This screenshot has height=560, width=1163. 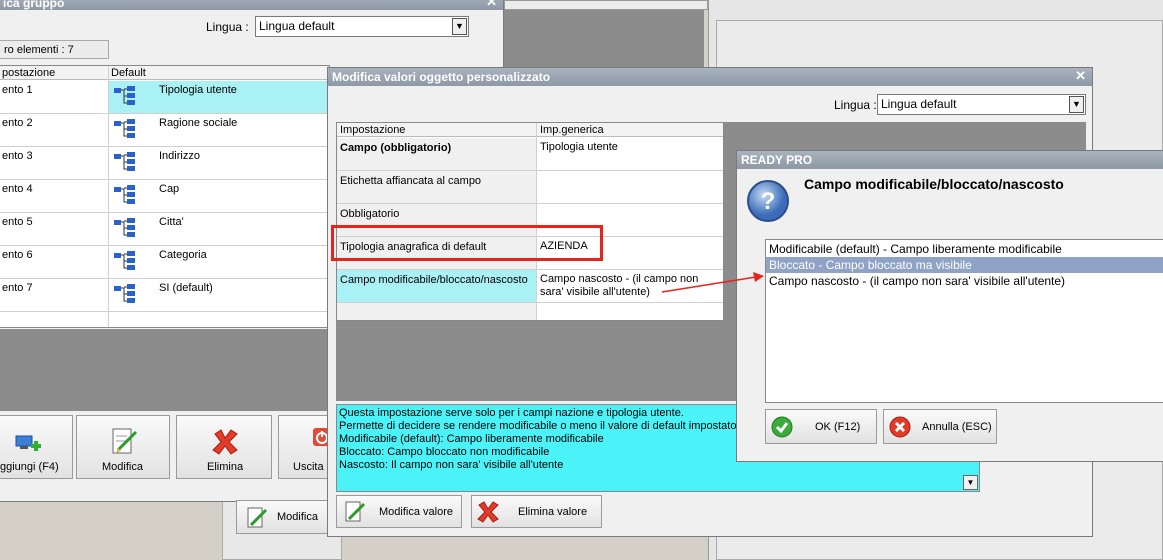 What do you see at coordinates (198, 90) in the screenshot?
I see `row-default-value: Tipologia utente` at bounding box center [198, 90].